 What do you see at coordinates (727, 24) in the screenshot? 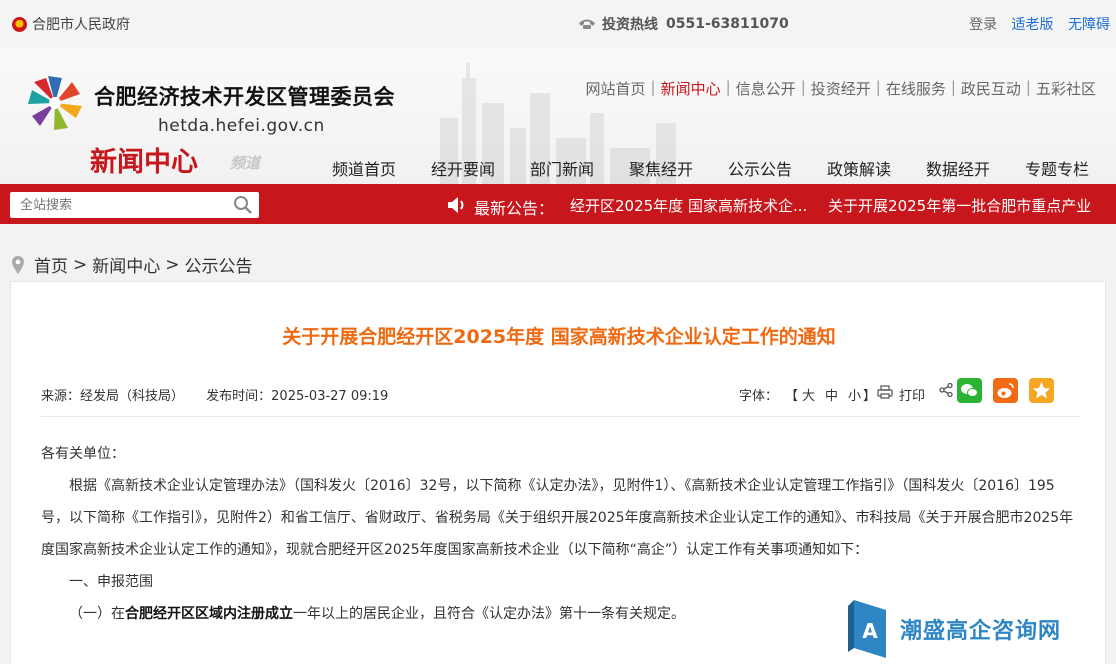
I see `hotline-number: 0551-63811070` at bounding box center [727, 24].